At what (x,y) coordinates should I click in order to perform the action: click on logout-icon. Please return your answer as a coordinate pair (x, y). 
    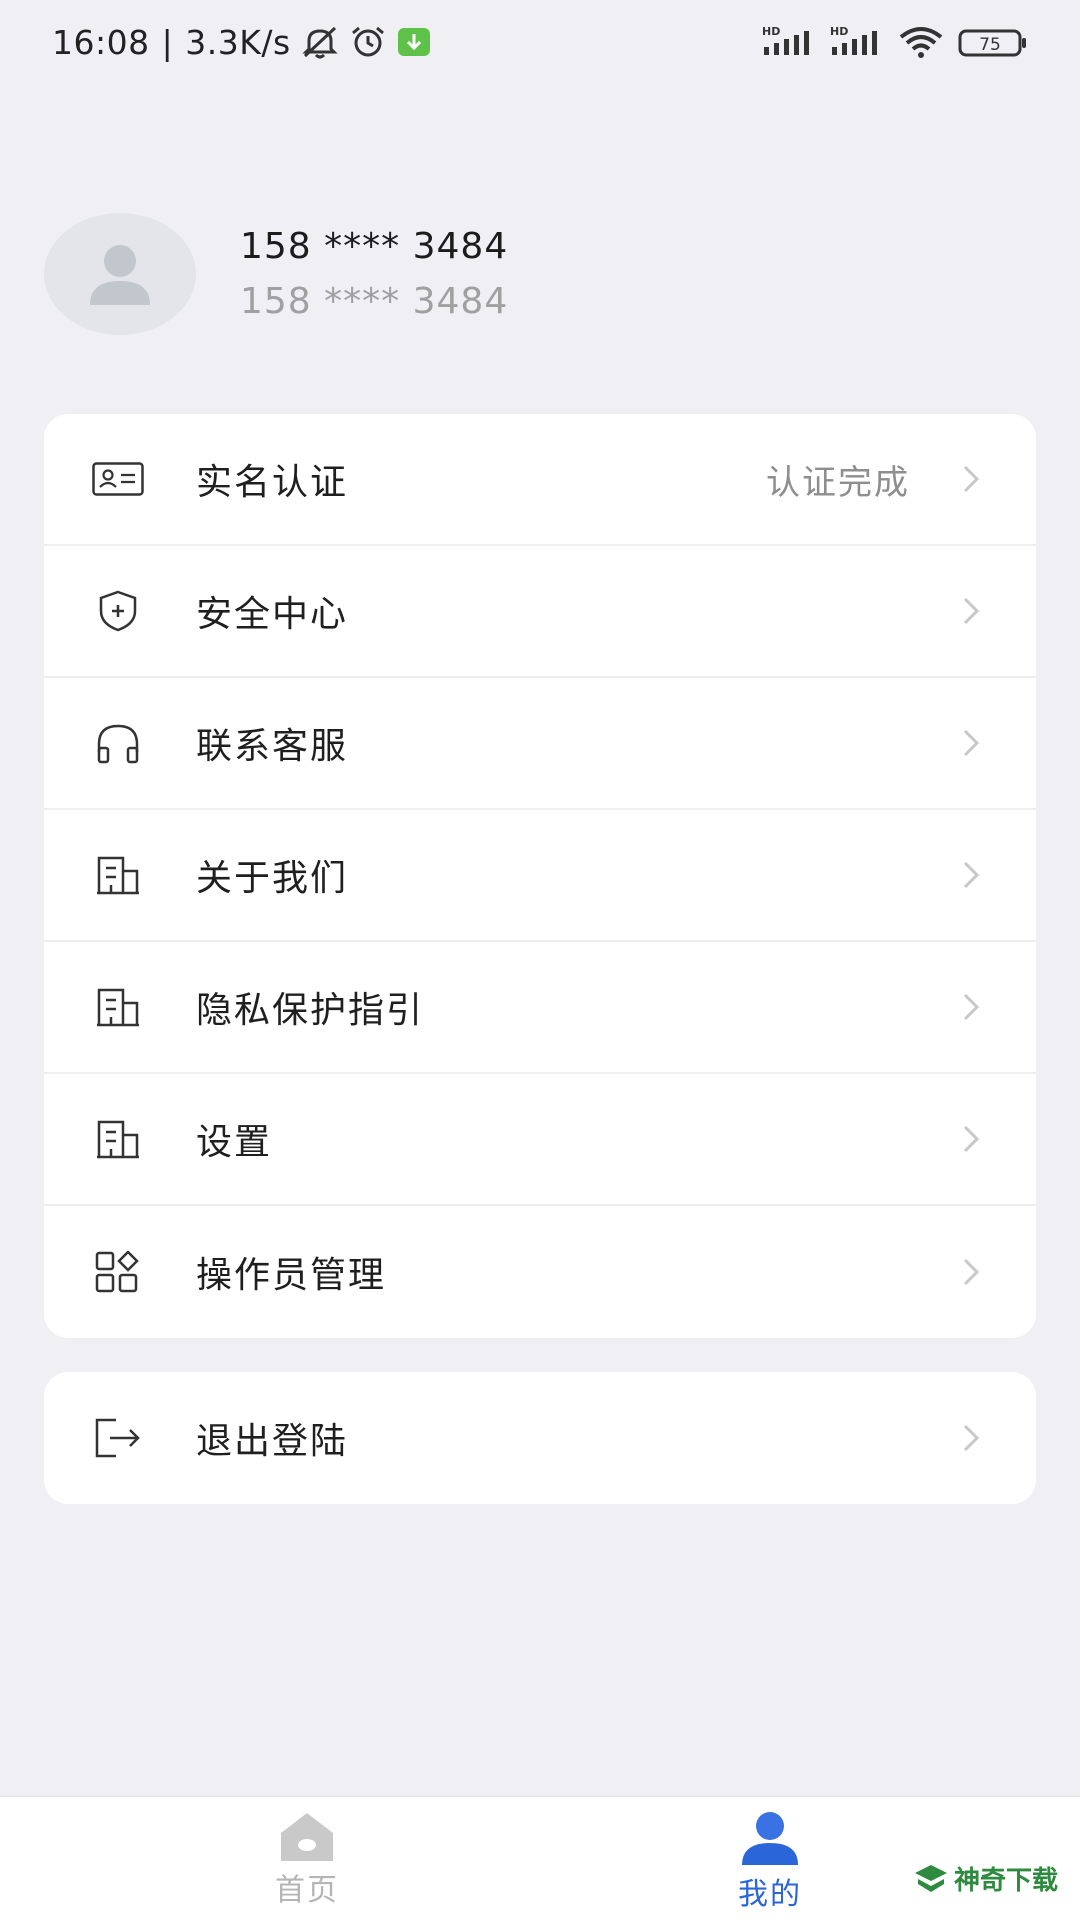
    Looking at the image, I should click on (118, 1438).